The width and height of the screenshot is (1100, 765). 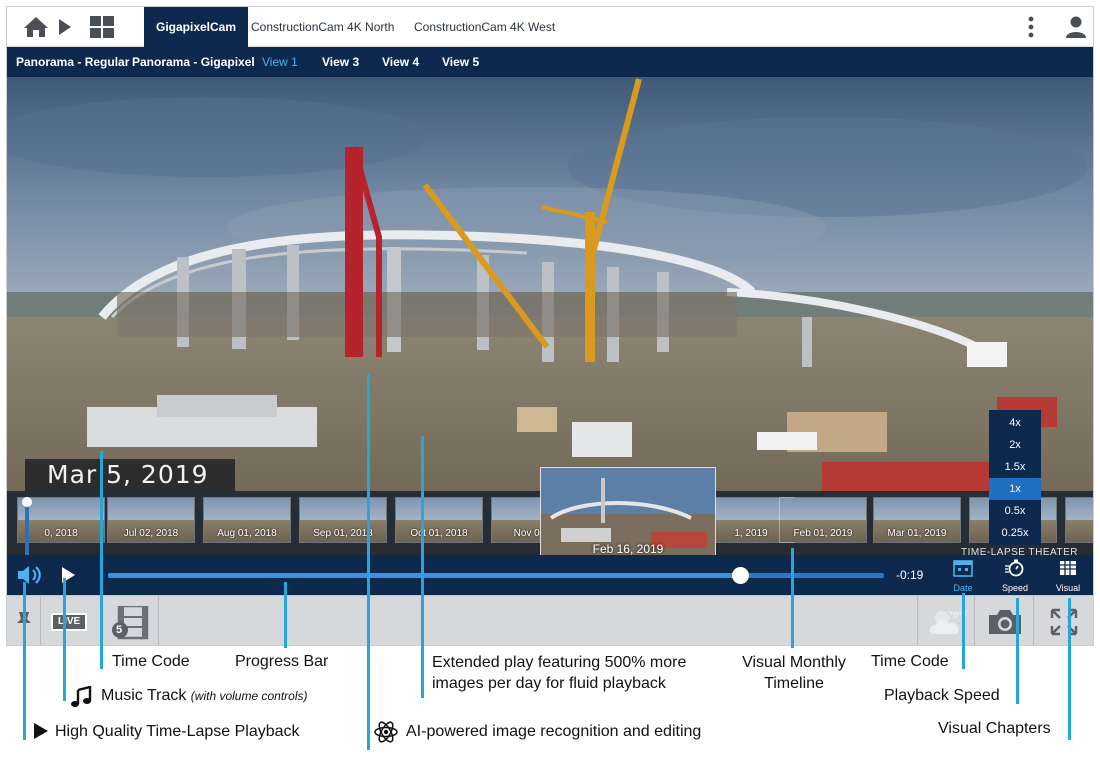 What do you see at coordinates (963, 568) in the screenshot?
I see `calendar-icon` at bounding box center [963, 568].